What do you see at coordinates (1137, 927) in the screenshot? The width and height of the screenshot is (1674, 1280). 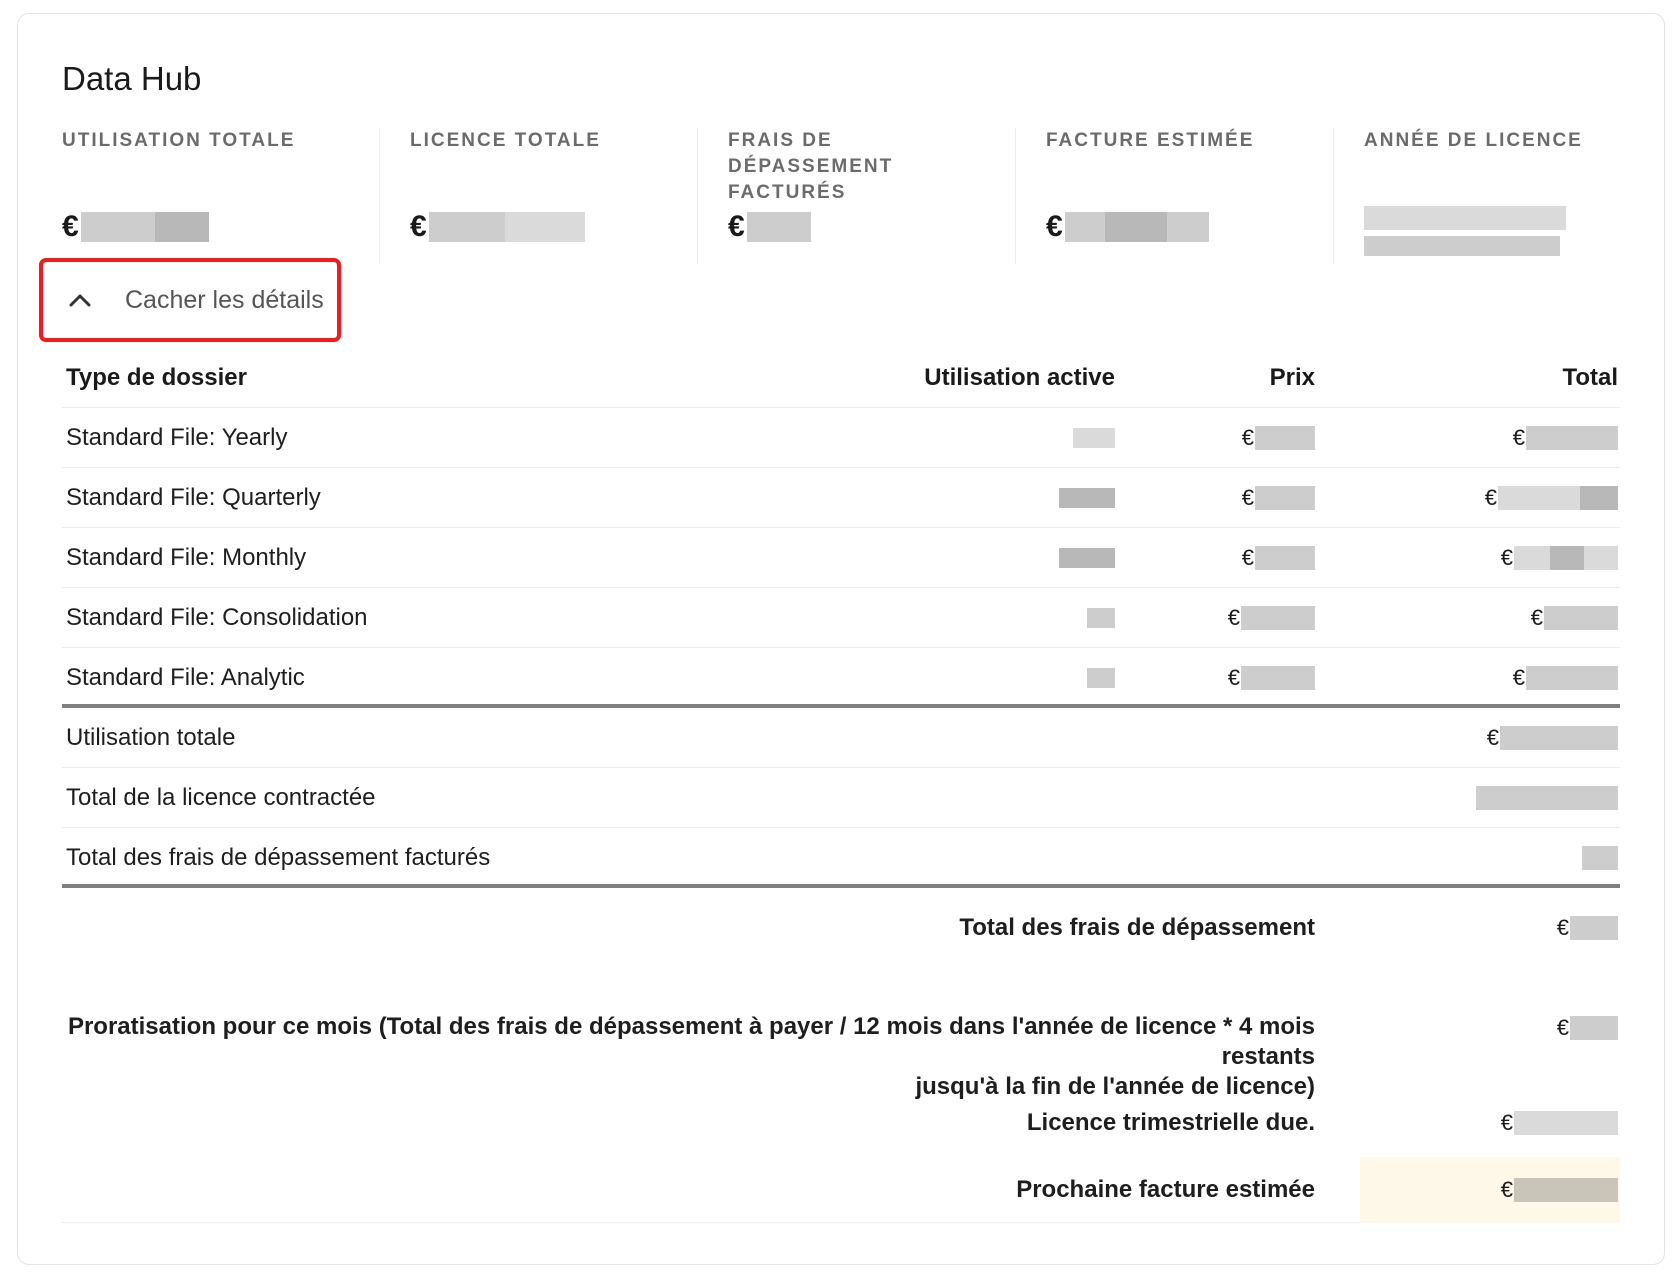 I see `overage-total-label: Total des frais de dépassement` at bounding box center [1137, 927].